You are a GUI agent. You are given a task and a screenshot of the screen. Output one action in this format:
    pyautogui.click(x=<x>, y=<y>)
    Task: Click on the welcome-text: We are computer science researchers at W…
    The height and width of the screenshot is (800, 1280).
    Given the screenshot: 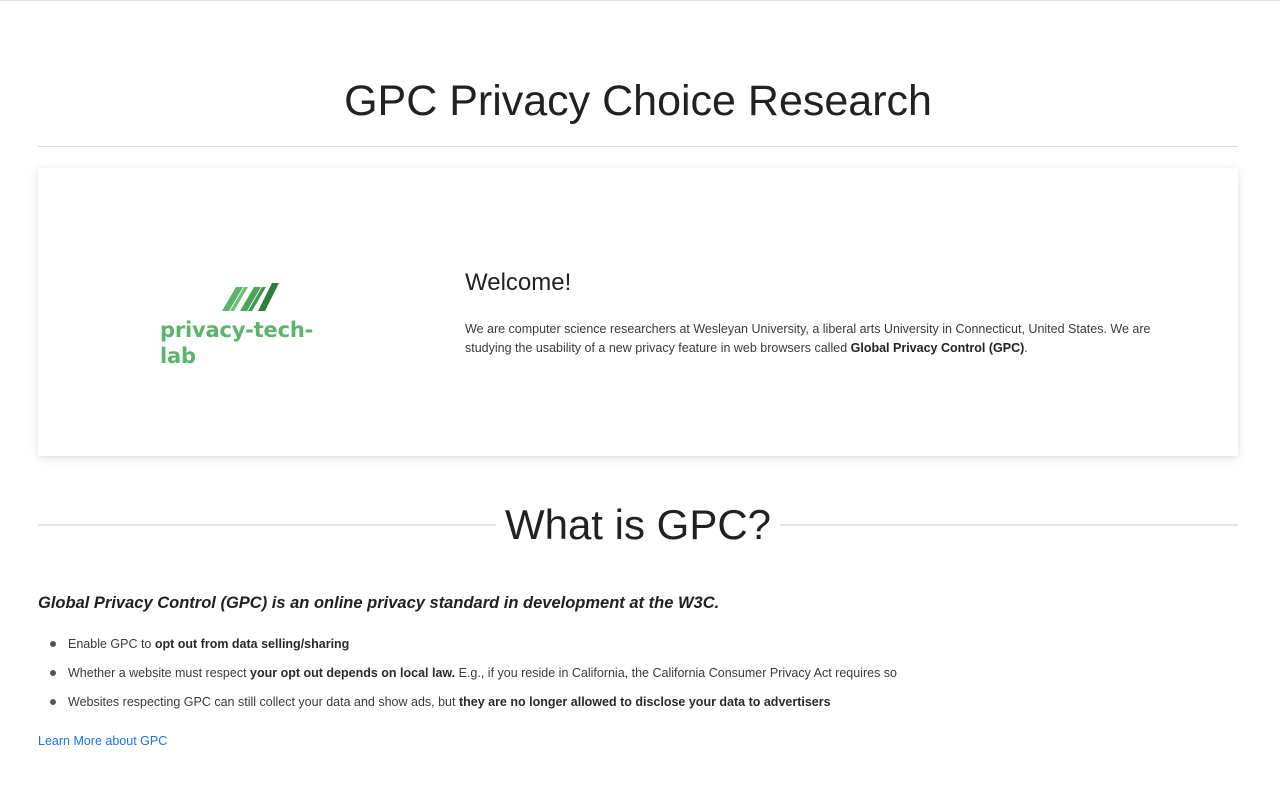 What is the action you would take?
    pyautogui.click(x=825, y=339)
    